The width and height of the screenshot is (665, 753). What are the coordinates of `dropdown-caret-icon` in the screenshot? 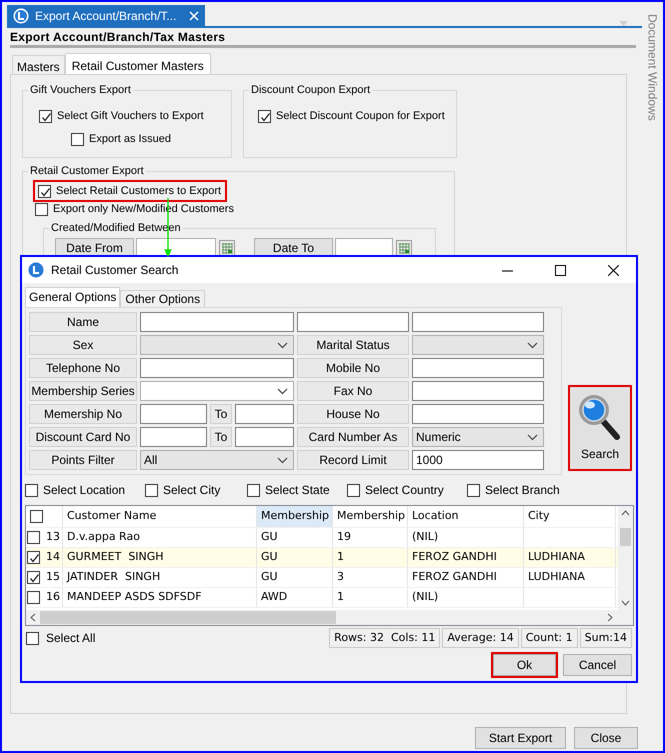 It's located at (282, 391).